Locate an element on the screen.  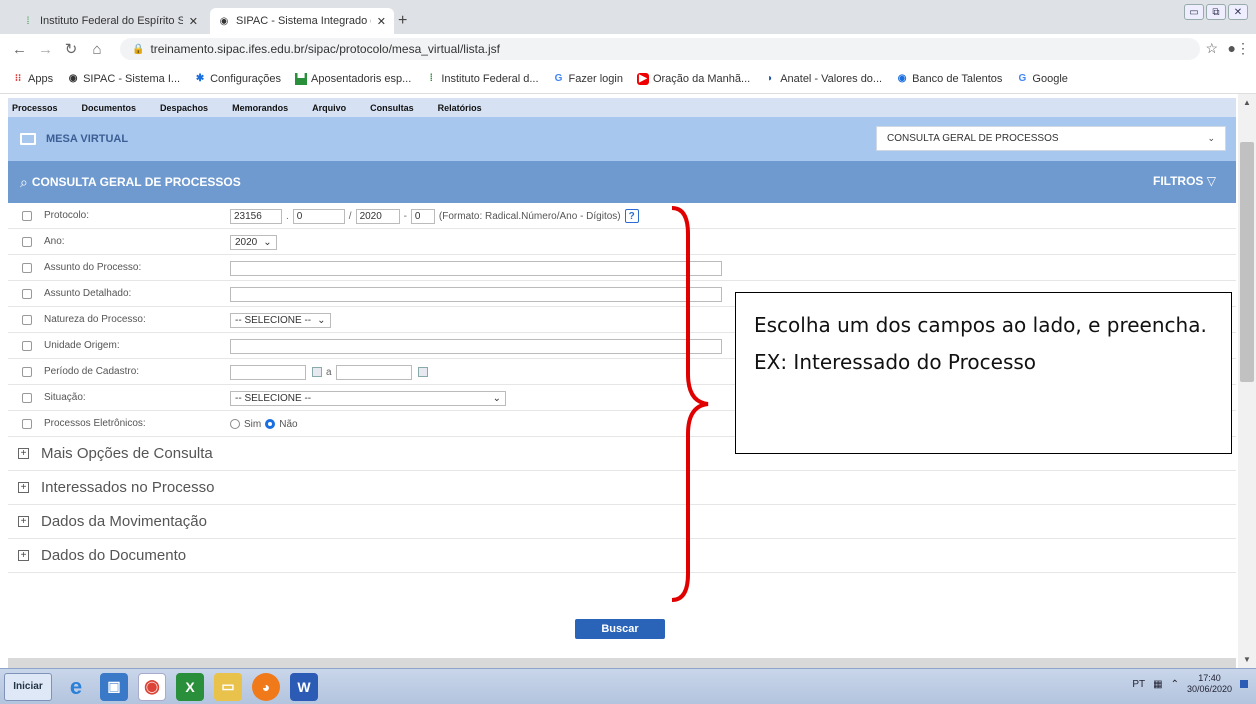
show-desktop-button is located at coordinates (1244, 684).